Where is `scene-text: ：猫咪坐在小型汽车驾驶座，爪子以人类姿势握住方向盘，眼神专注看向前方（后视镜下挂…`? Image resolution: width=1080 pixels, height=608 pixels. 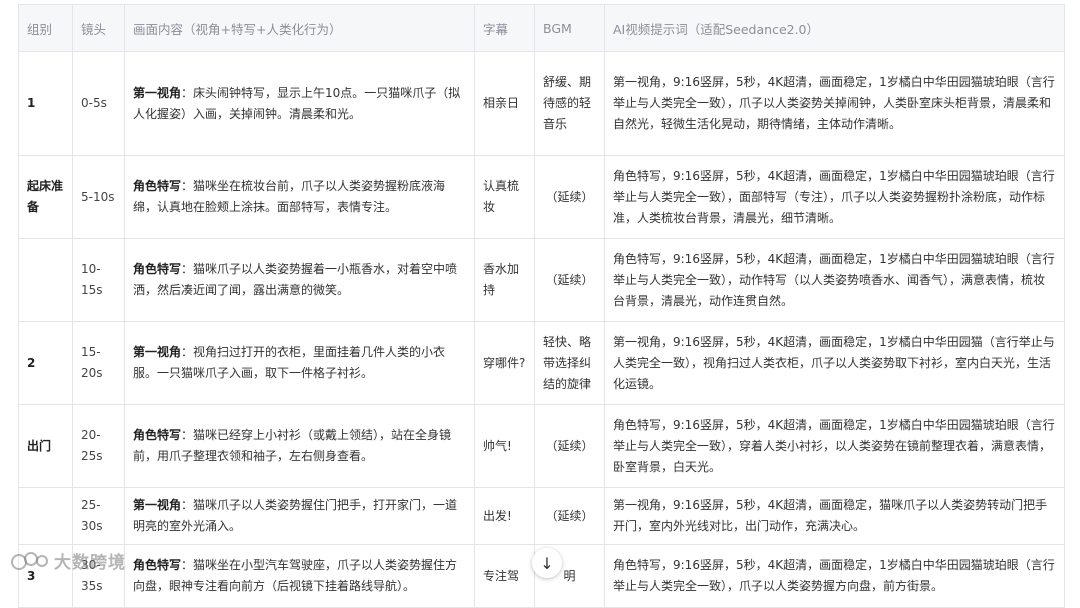 scene-text: ：猫咪坐在小型汽车驾驶座，爪子以人类姿势握住方向盘，眼神专注看向前方（后视镜下挂… is located at coordinates (295, 575).